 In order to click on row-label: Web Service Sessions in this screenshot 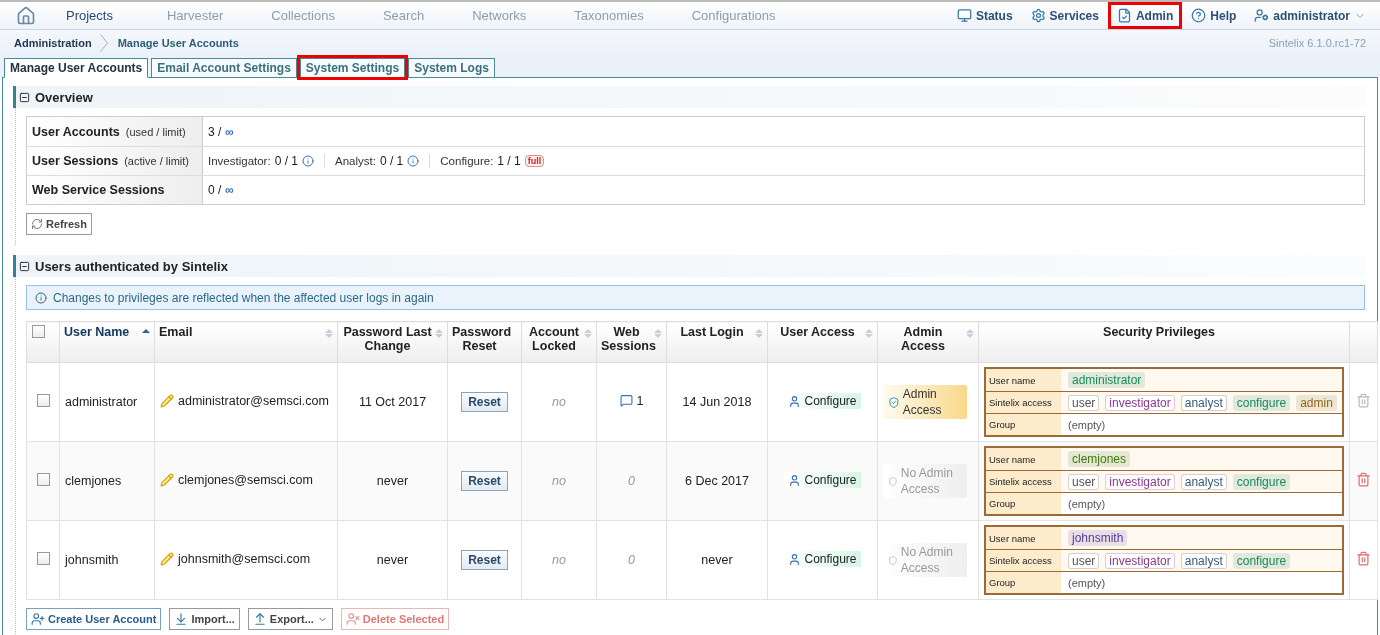, I will do `click(98, 190)`.